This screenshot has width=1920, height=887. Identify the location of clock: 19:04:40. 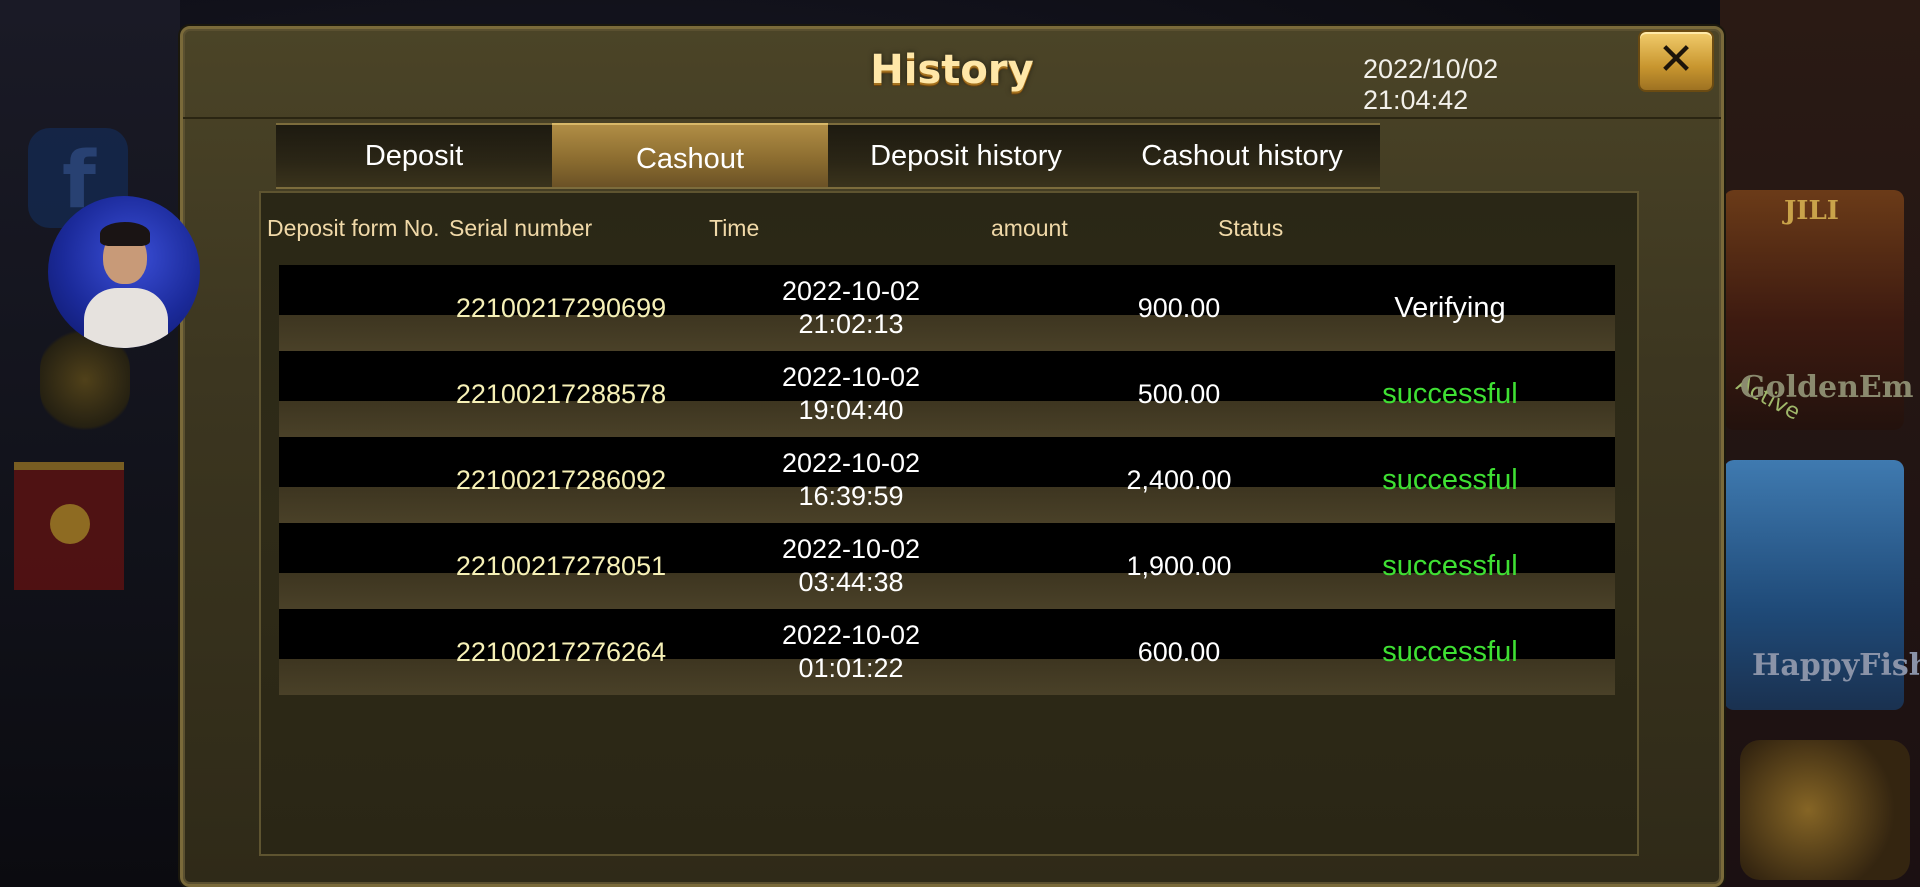
(851, 410).